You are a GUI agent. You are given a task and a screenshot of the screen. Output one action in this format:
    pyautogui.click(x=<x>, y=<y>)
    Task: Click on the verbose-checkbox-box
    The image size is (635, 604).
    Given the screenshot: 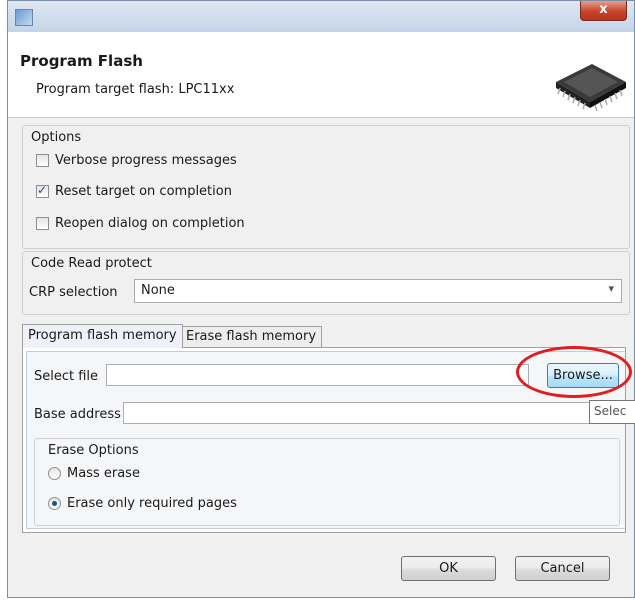 What is the action you would take?
    pyautogui.click(x=42, y=160)
    